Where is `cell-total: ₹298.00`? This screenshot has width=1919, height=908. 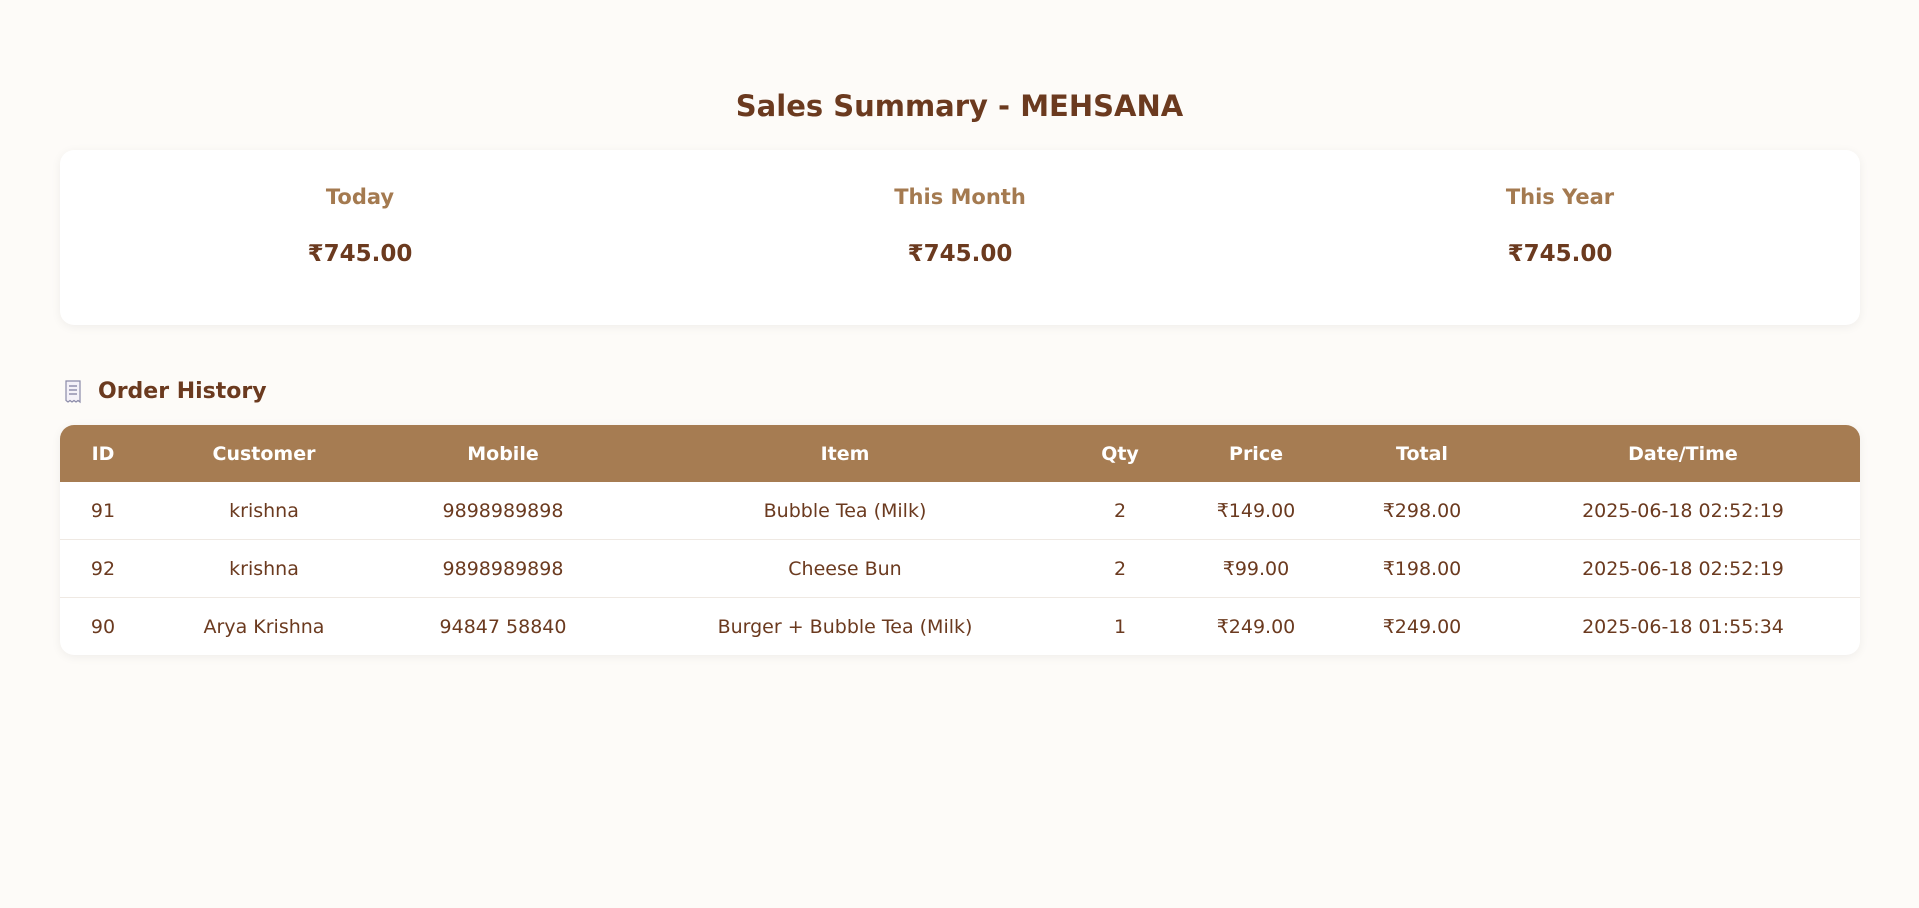
cell-total: ₹298.00 is located at coordinates (1422, 511).